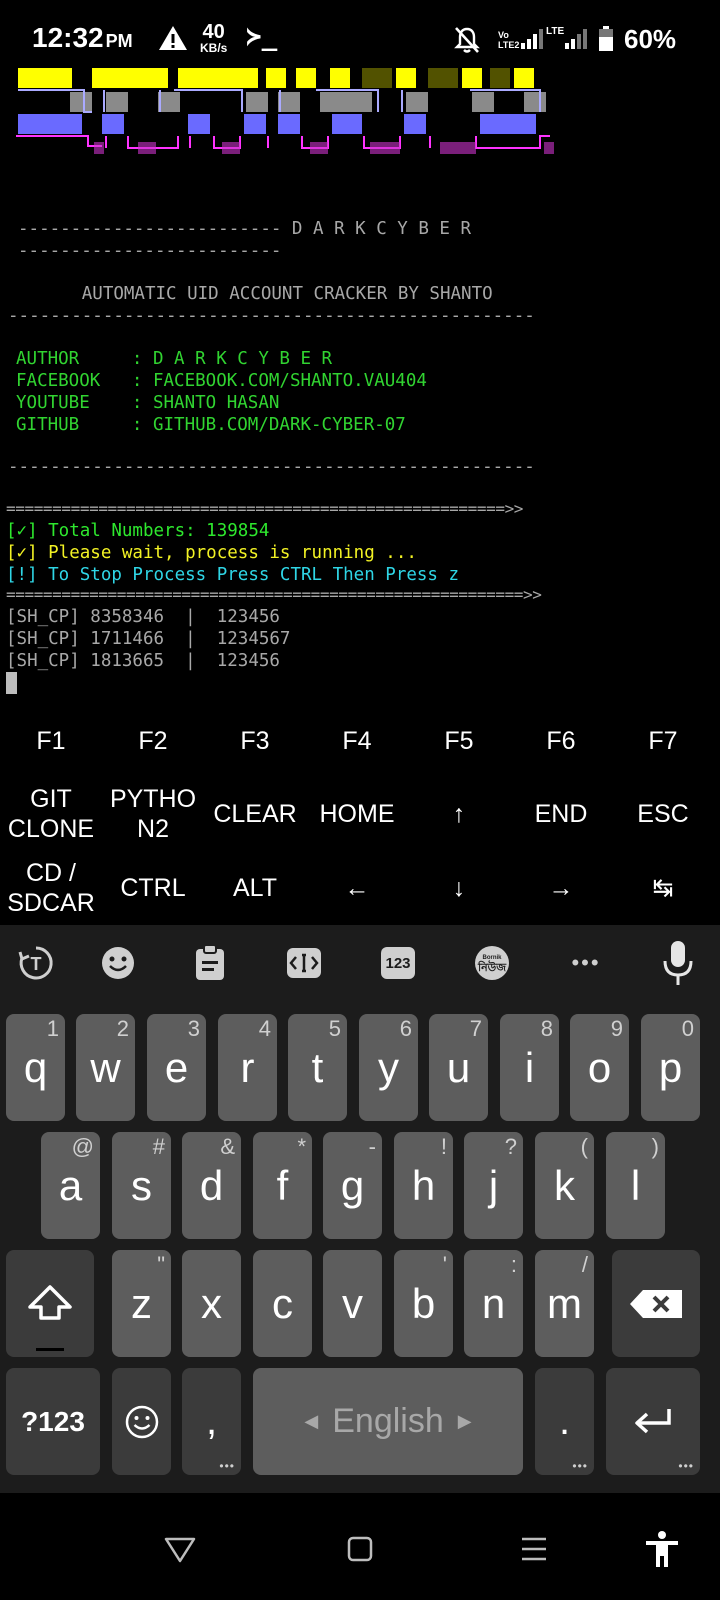  I want to click on key-n: n:, so click(493, 1303).